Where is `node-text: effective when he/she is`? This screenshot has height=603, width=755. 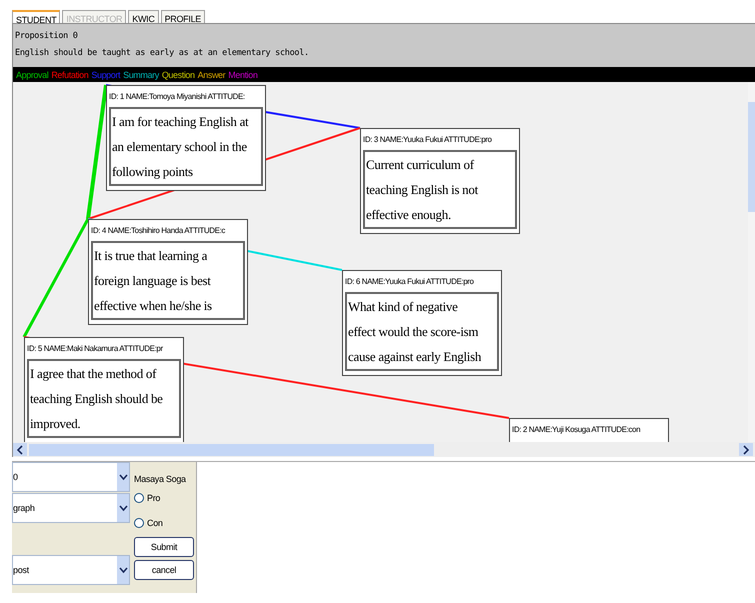
node-text: effective when he/she is is located at coordinates (153, 306).